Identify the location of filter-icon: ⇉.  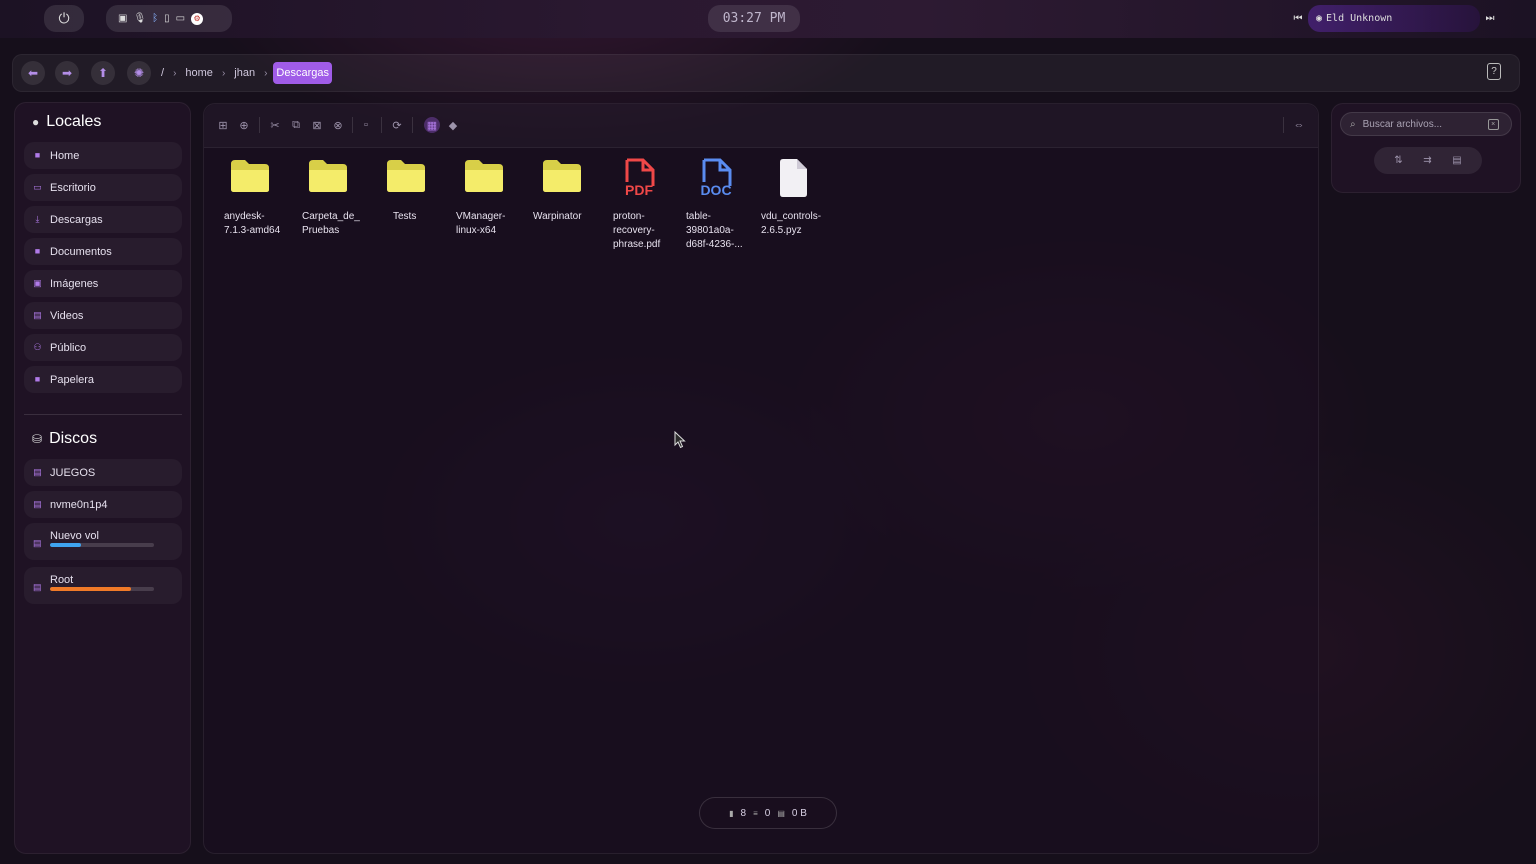
(1427, 160).